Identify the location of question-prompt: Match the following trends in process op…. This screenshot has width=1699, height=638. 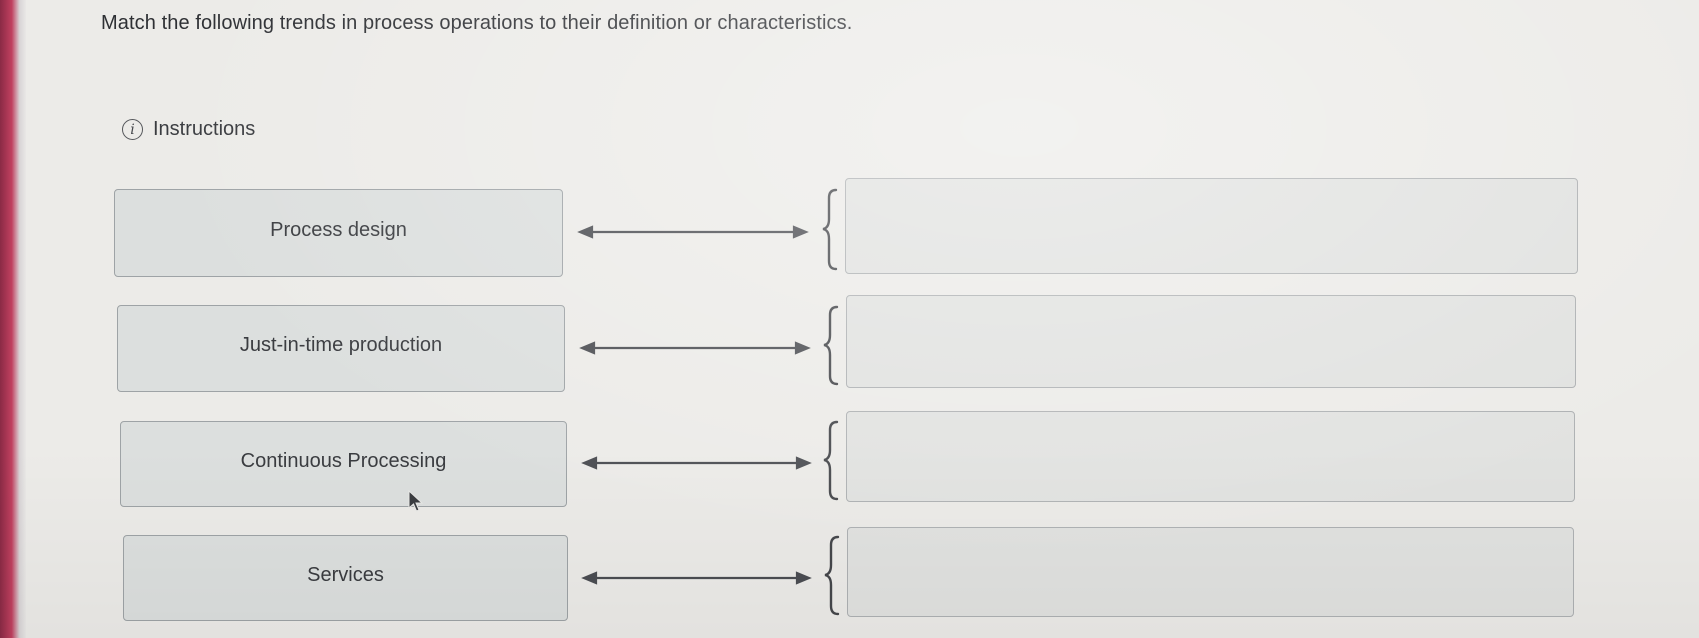
(477, 23).